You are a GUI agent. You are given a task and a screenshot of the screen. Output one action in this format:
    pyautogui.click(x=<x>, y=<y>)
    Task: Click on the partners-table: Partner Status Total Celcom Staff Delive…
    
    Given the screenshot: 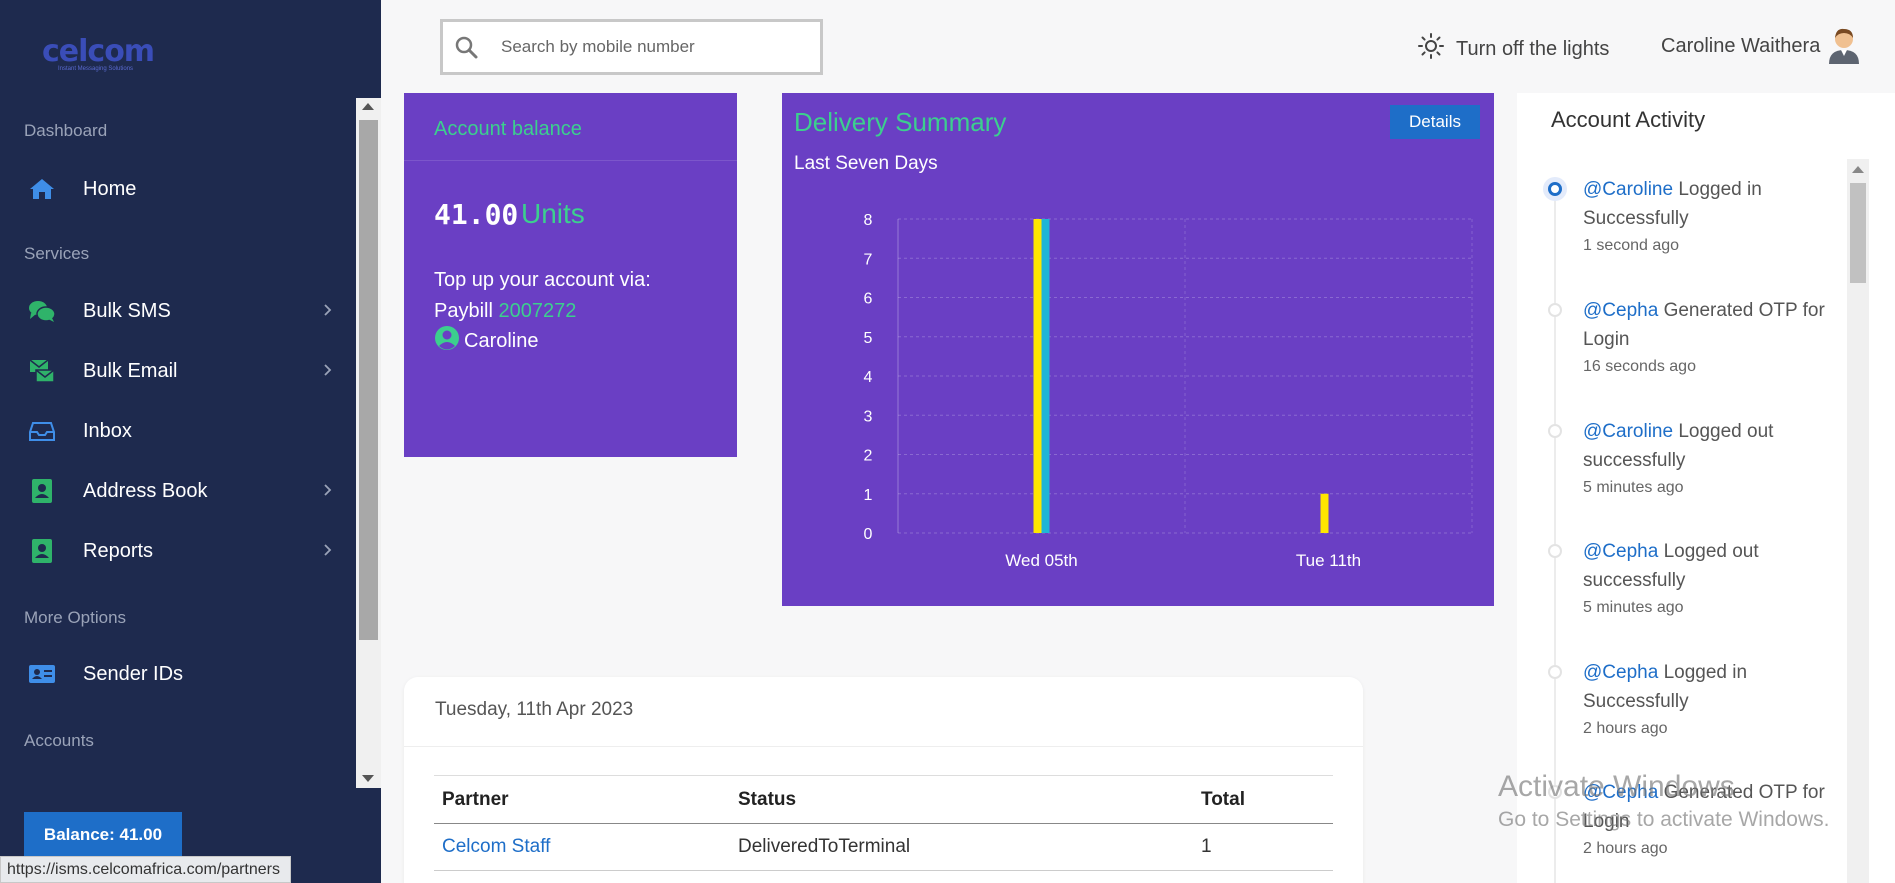 What is the action you would take?
    pyautogui.click(x=883, y=823)
    